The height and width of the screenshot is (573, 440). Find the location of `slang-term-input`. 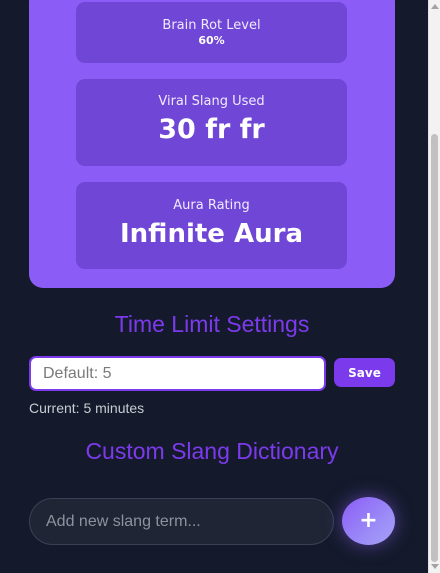

slang-term-input is located at coordinates (181, 521).